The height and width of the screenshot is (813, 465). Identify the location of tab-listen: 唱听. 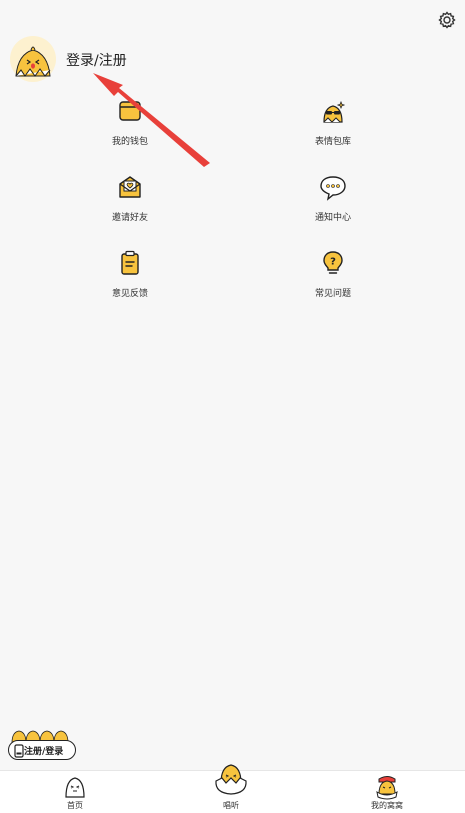
(231, 788).